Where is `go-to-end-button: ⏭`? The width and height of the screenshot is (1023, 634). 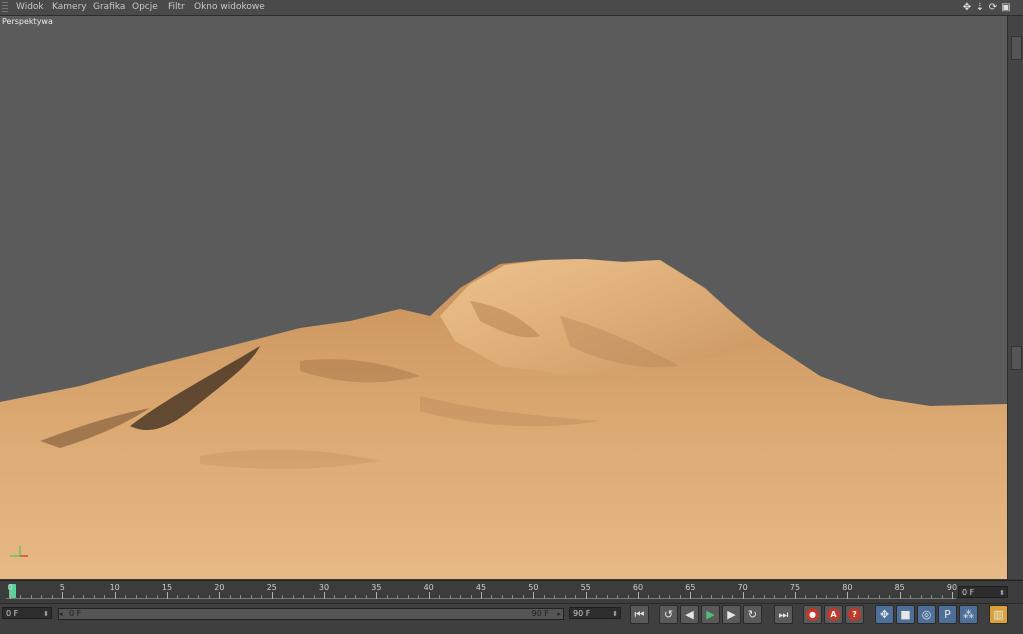
go-to-end-button: ⏭ is located at coordinates (783, 614).